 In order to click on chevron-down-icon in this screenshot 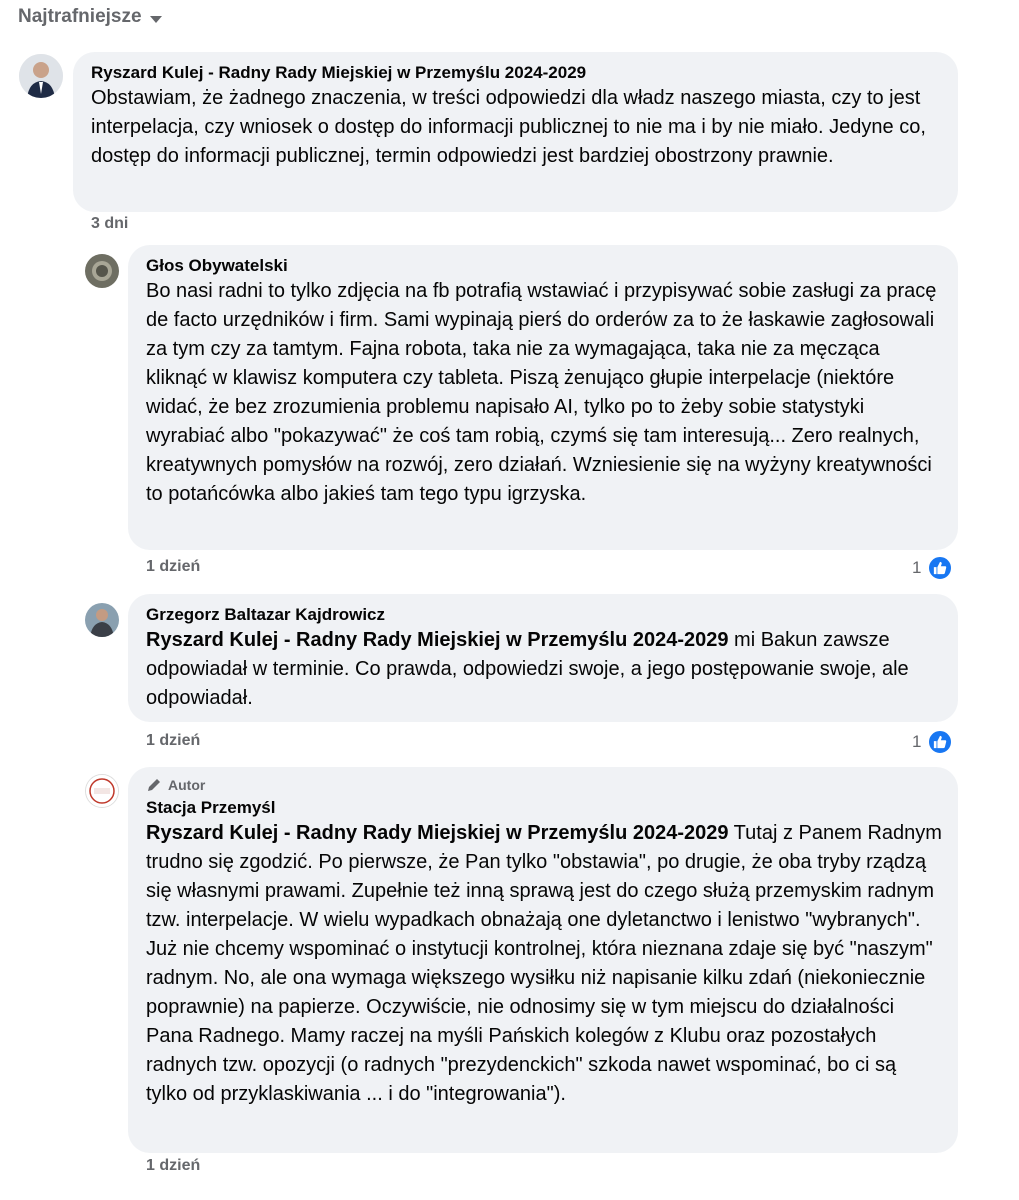, I will do `click(155, 19)`.